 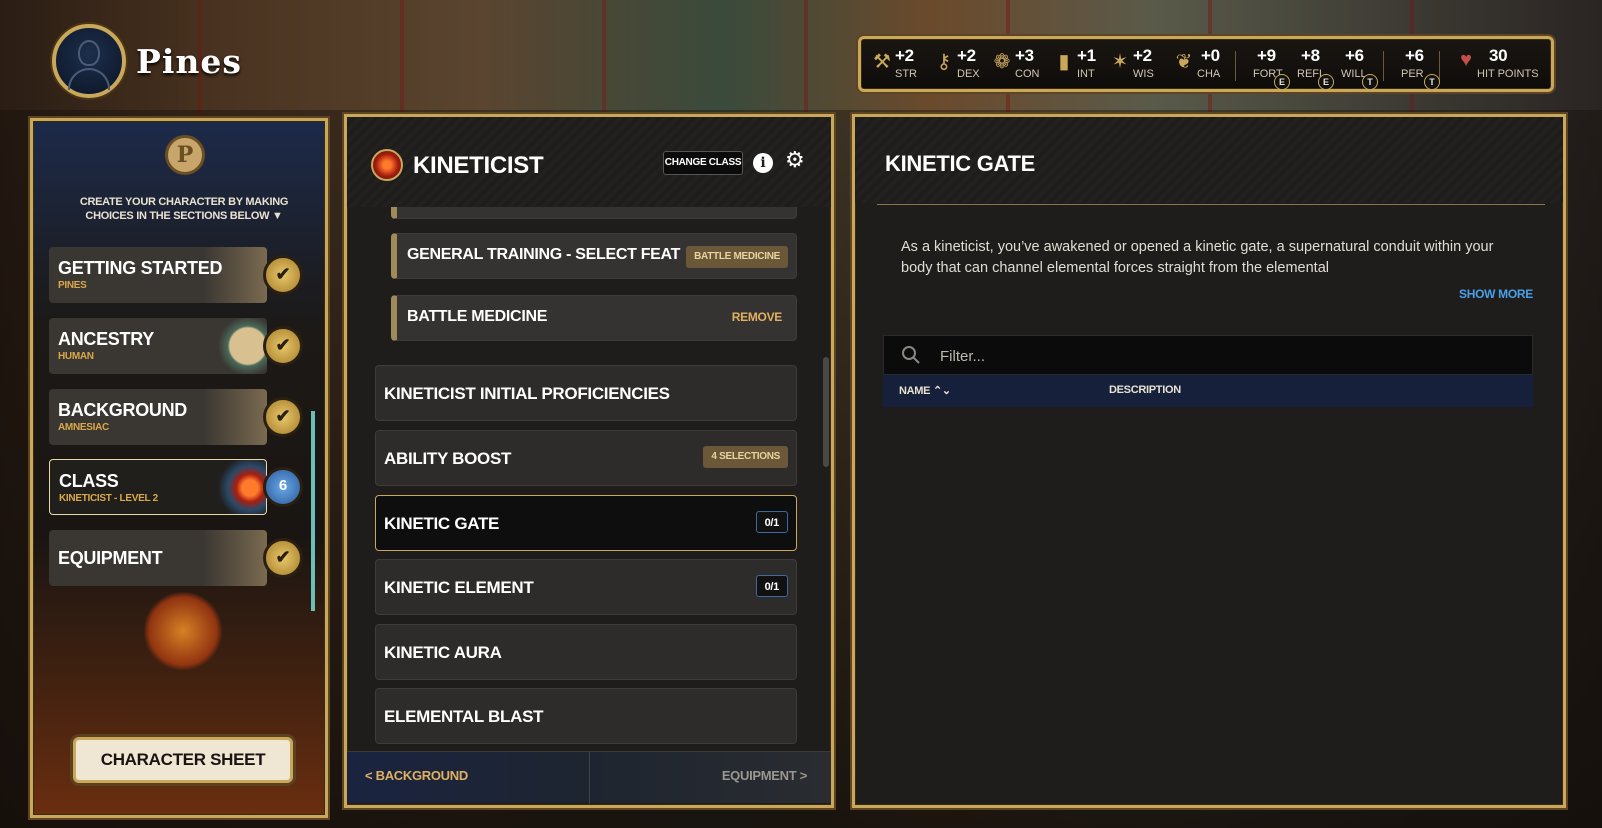 I want to click on filter-box, so click(x=1208, y=355).